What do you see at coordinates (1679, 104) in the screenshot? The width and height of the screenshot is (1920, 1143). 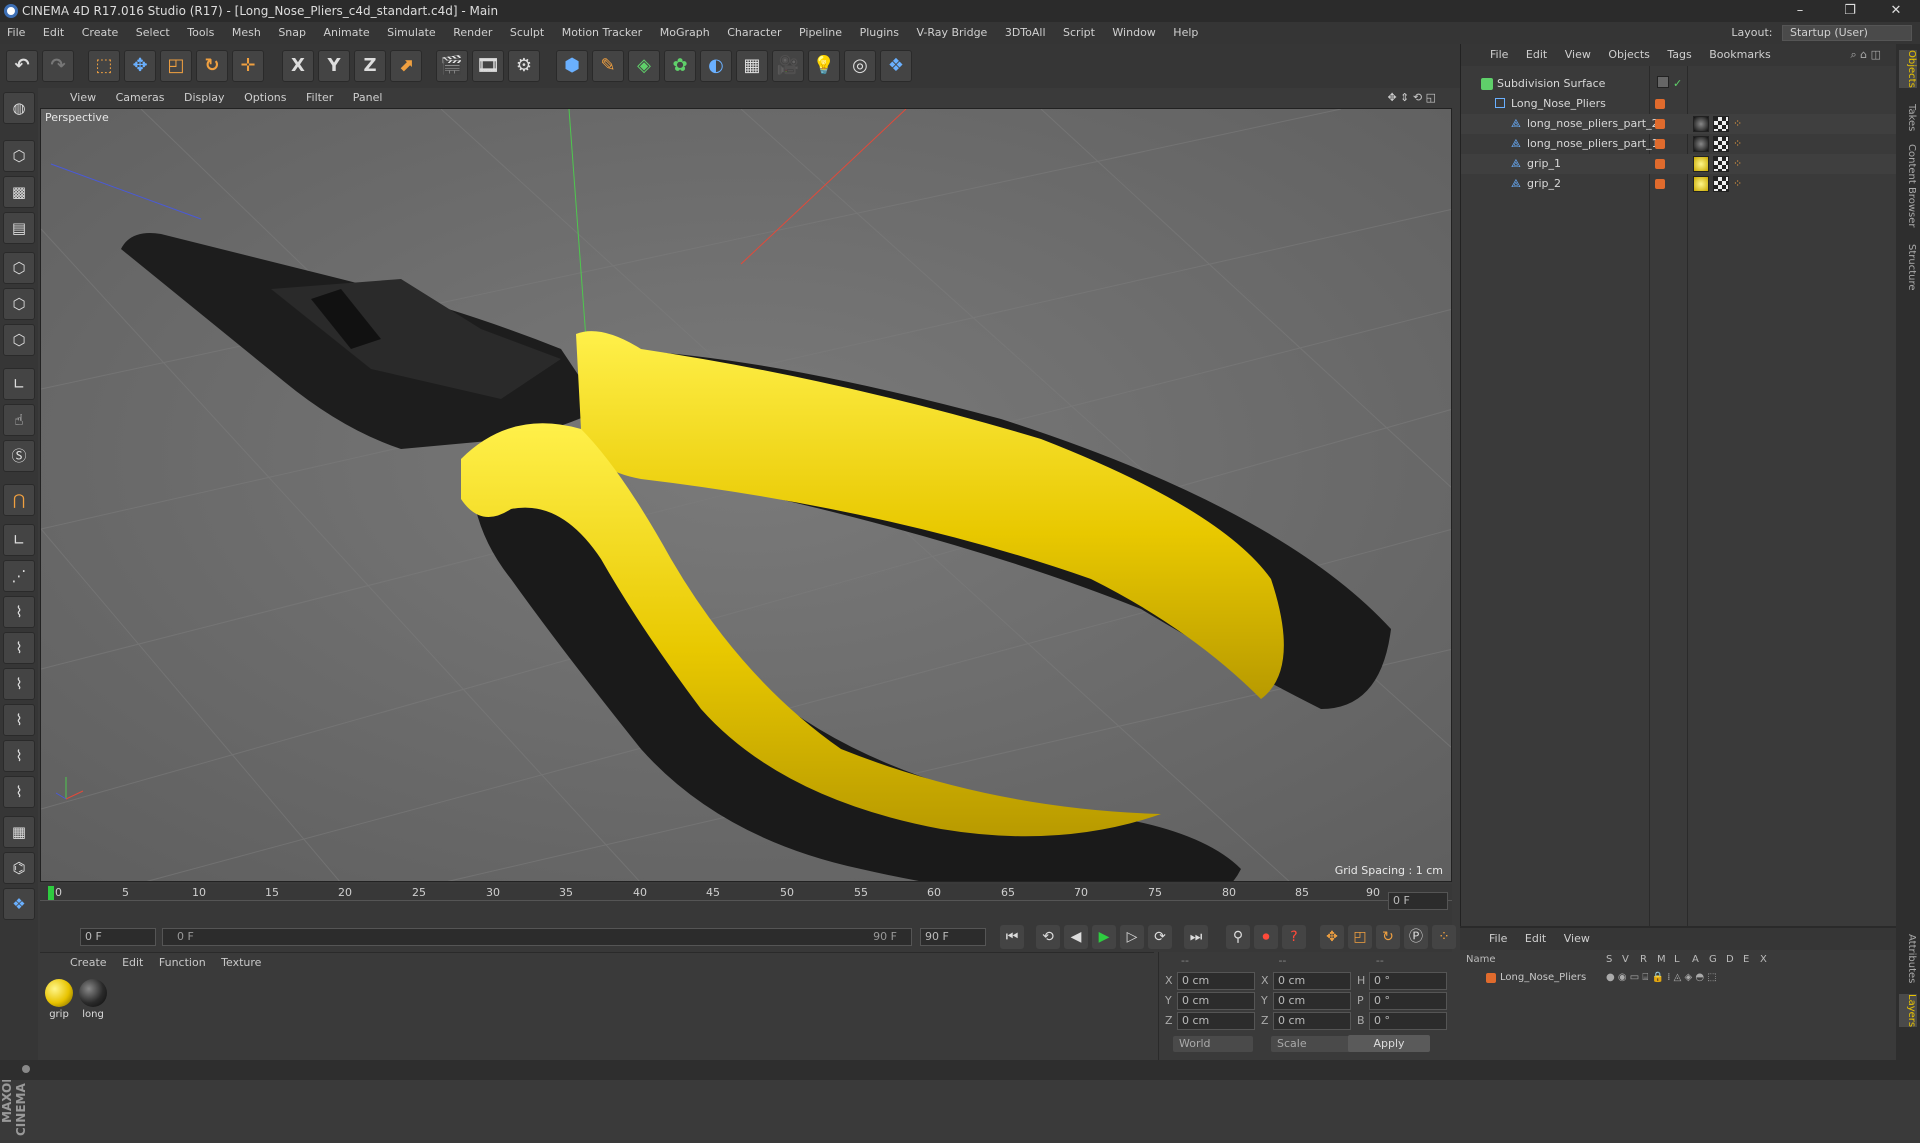 I see `object-row: Long_Nose_Pliers` at bounding box center [1679, 104].